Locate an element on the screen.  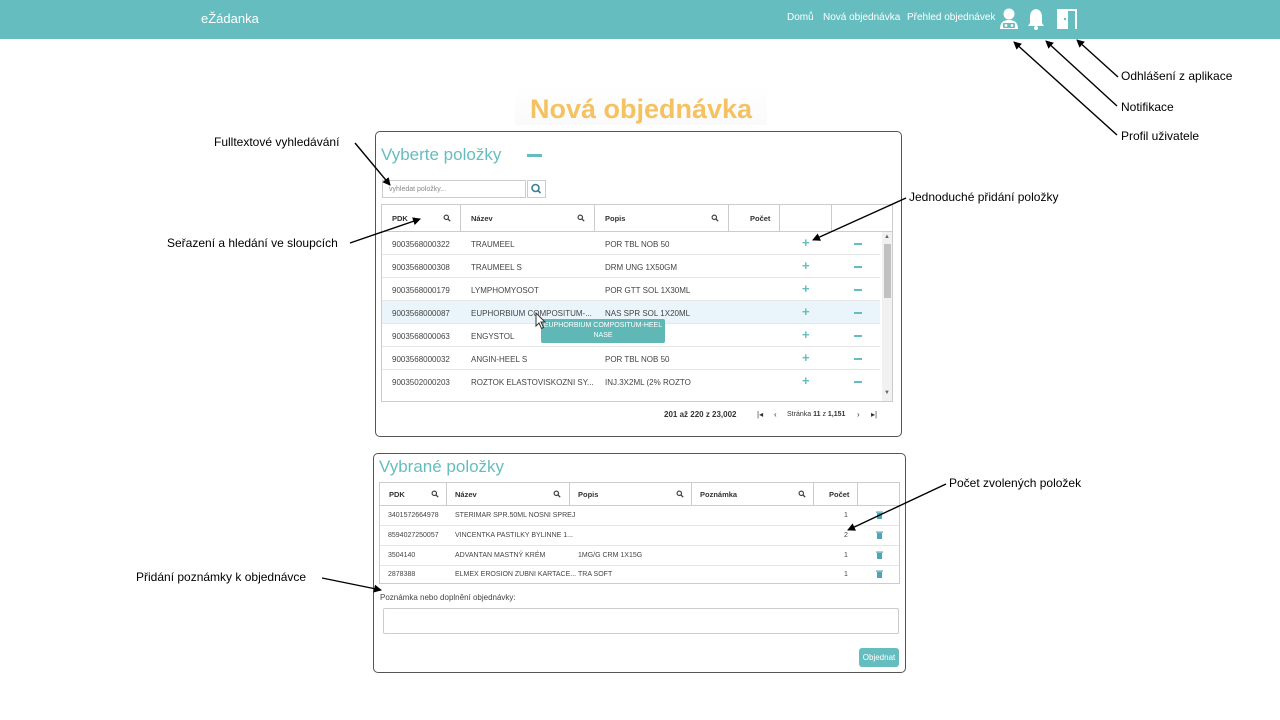
arrow-logout is located at coordinates (1097, 58).